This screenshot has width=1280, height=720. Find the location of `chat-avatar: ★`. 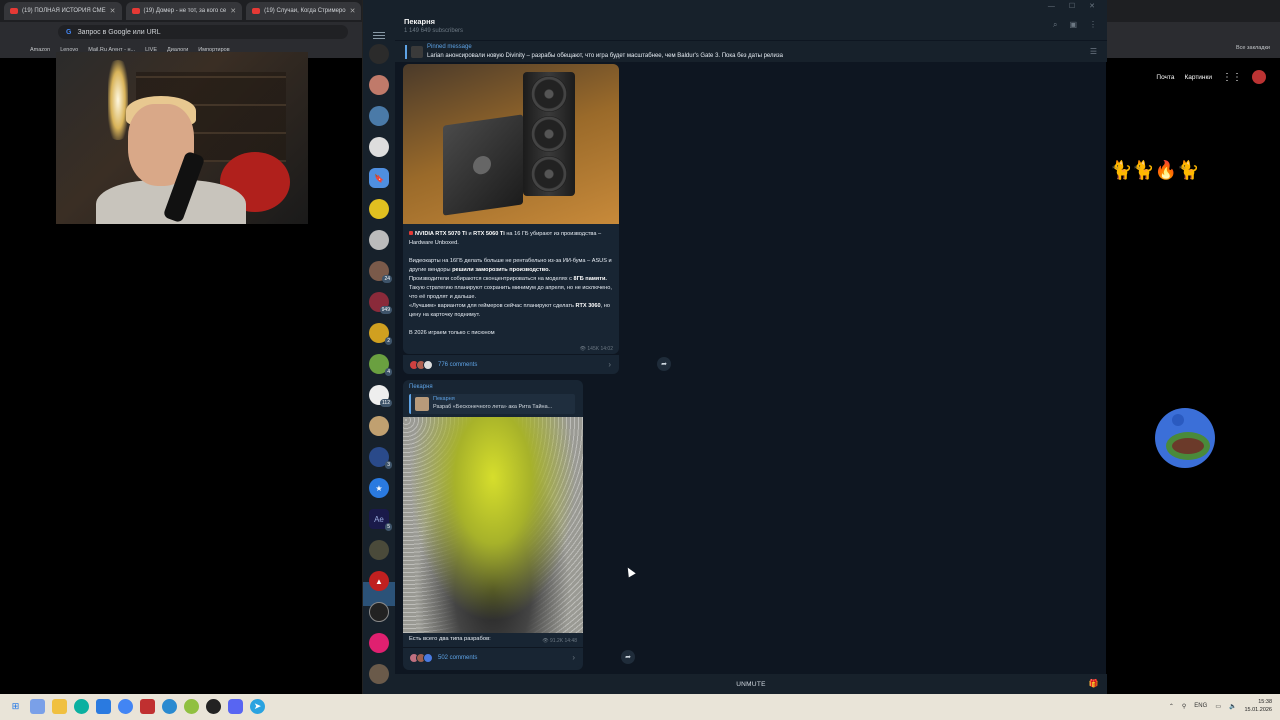

chat-avatar: ★ is located at coordinates (379, 488).